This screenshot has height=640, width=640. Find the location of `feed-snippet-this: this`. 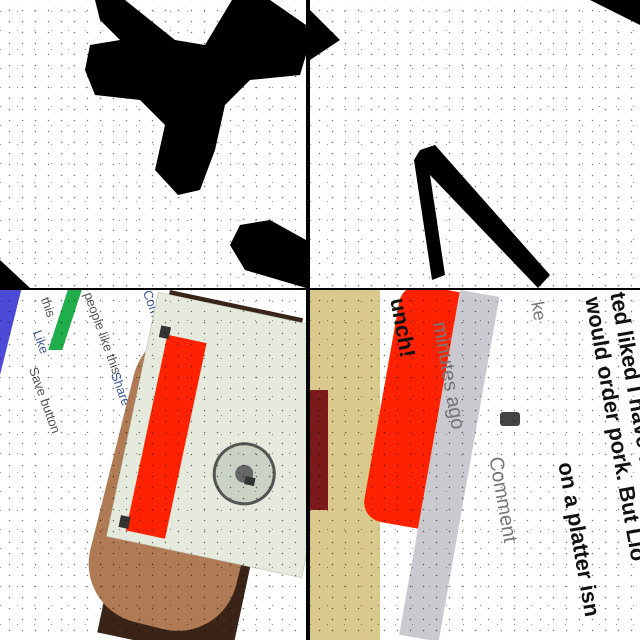

feed-snippet-this: this is located at coordinates (48, 307).